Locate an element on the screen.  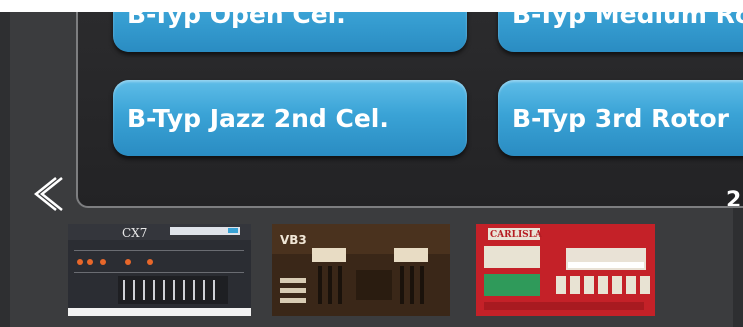
instrument-name: CX7 is located at coordinates (134, 233).